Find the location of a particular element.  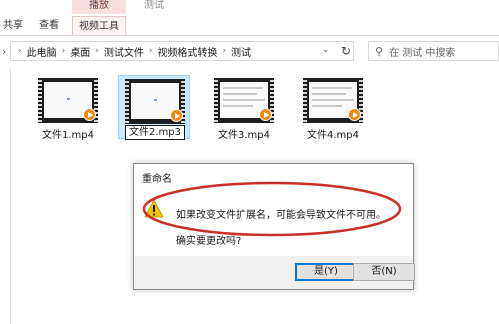

crumb-this-pc: 此电脑 is located at coordinates (42, 51).